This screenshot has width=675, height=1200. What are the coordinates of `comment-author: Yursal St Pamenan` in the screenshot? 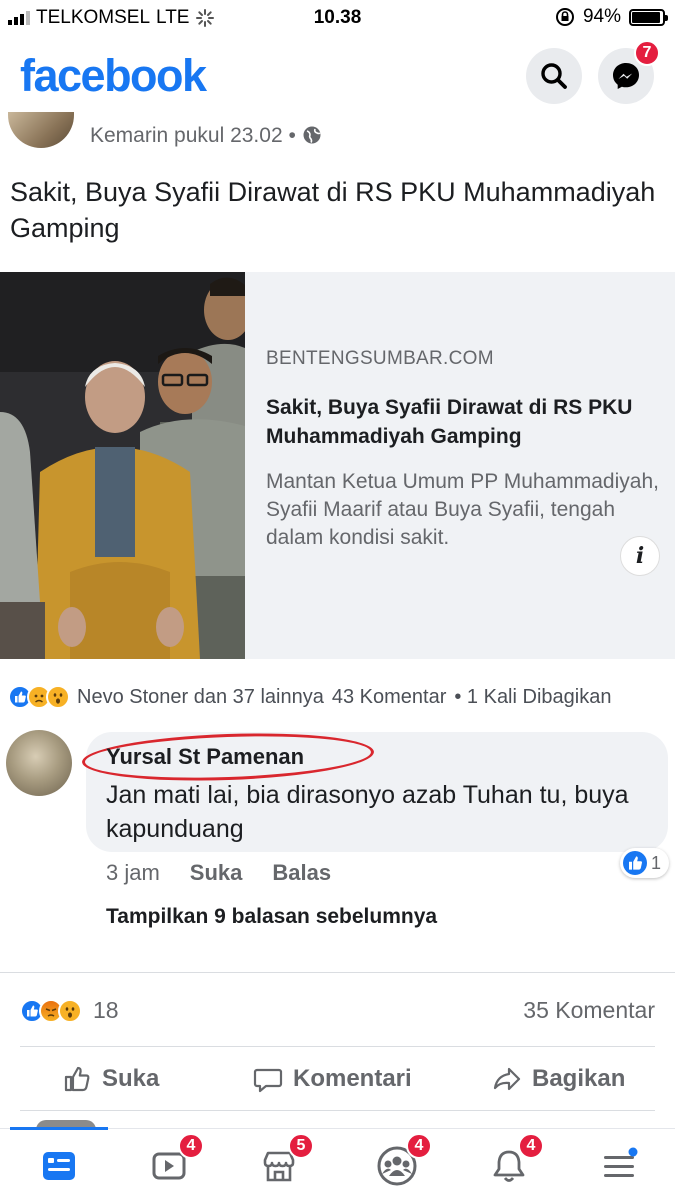 It's located at (205, 757).